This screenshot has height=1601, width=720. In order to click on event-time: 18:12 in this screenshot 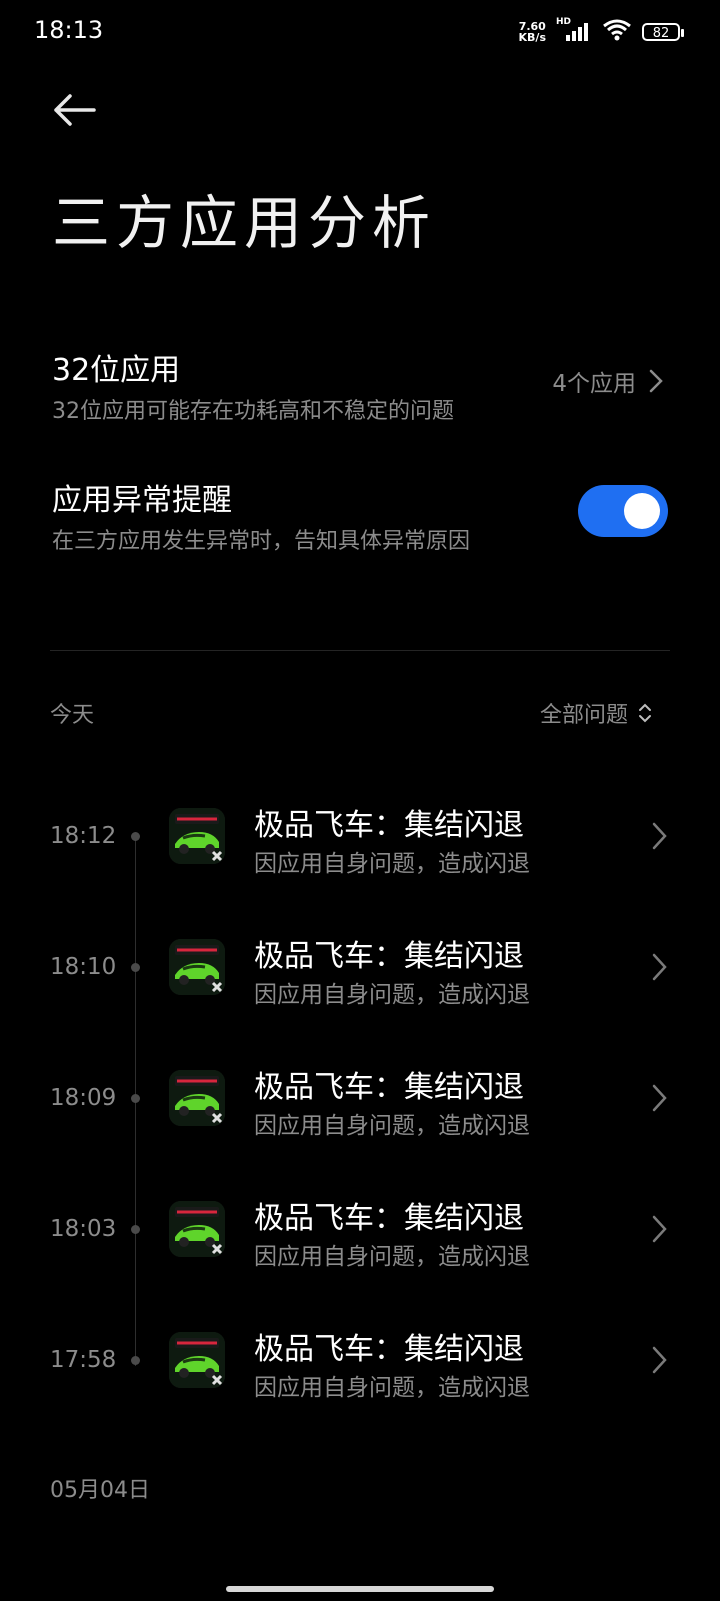, I will do `click(83, 836)`.